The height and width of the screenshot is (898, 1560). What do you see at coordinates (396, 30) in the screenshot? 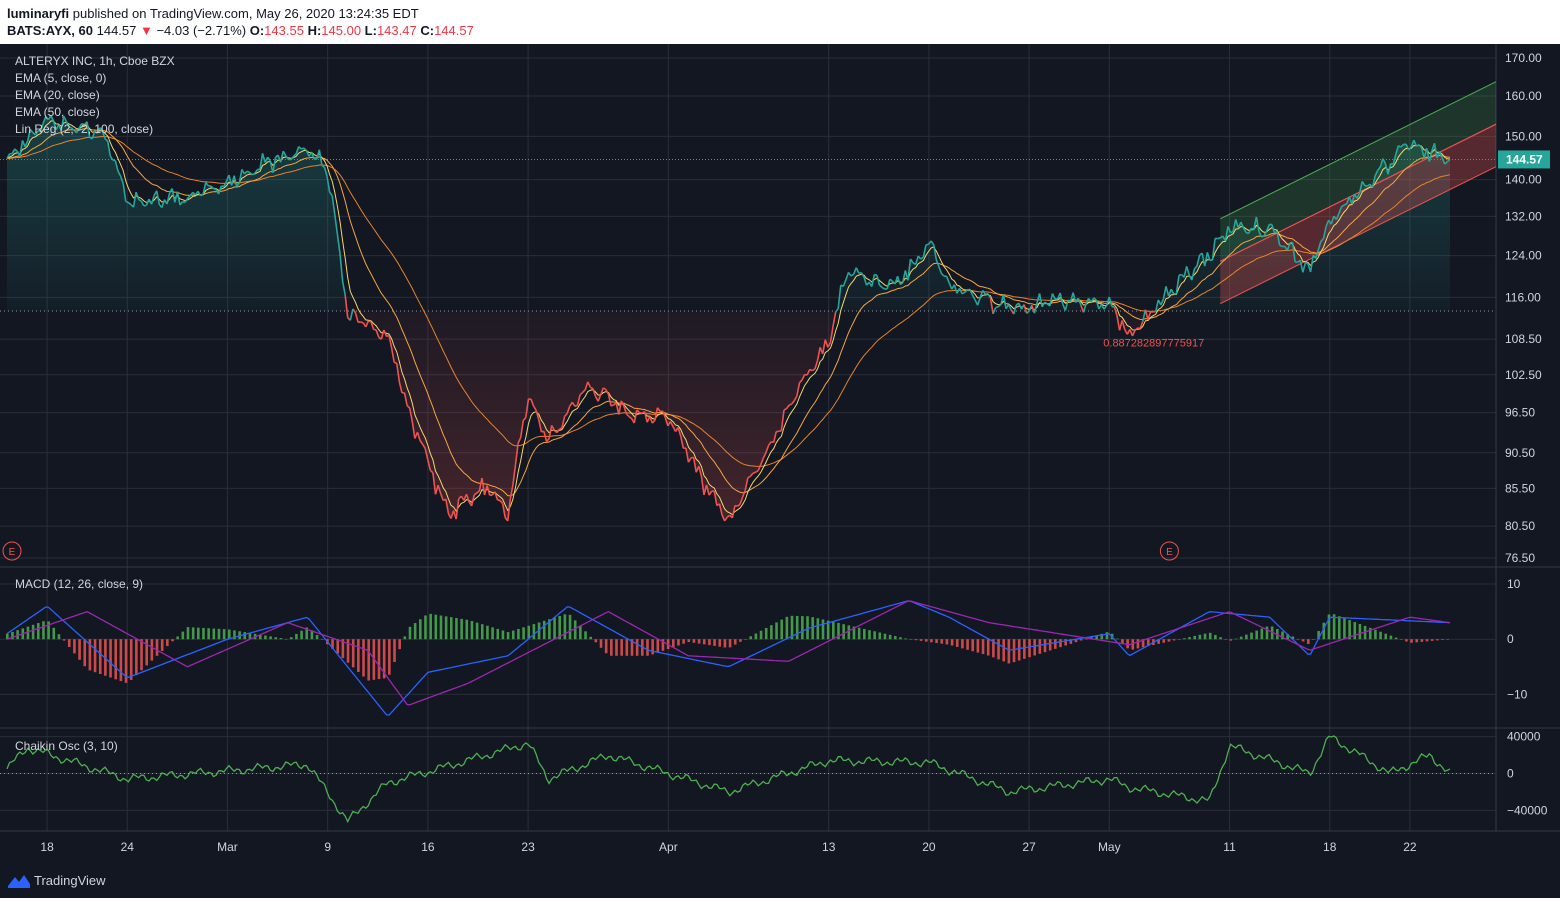
I see `low-value: 143.47` at bounding box center [396, 30].